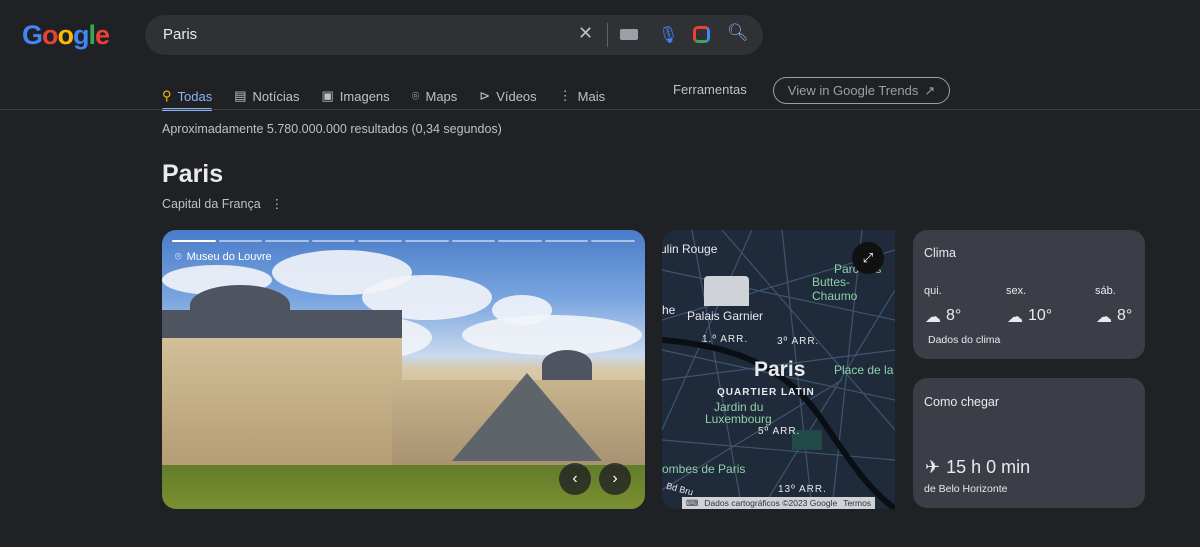  I want to click on map-label: Luxembourg, so click(738, 419).